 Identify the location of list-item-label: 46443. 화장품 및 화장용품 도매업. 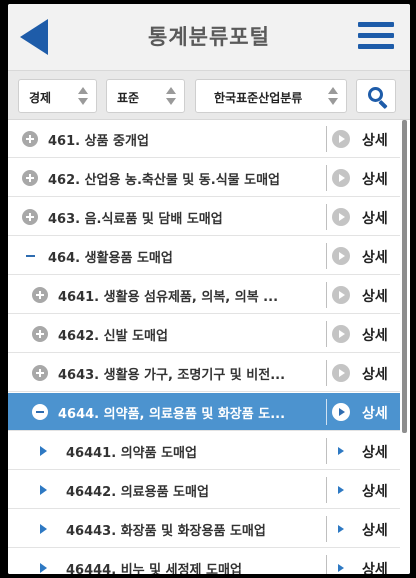
(166, 531).